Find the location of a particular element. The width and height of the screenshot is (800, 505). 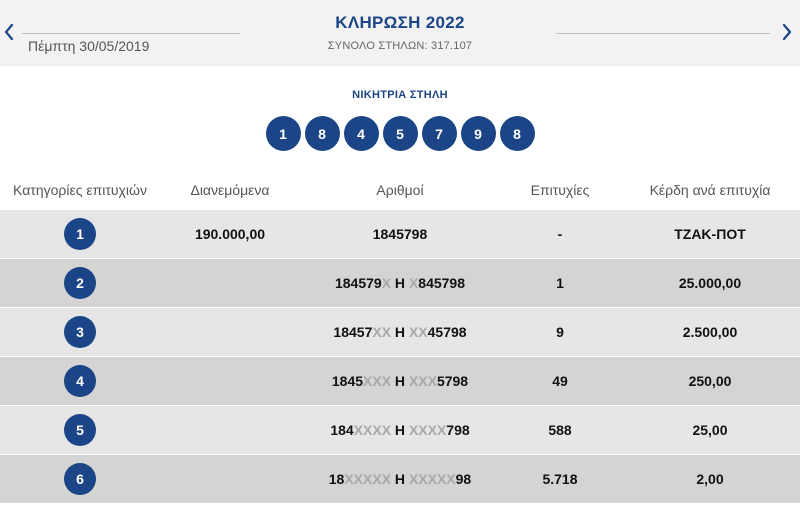

table-row: 4 1845 XXX Η XXX 5798 49 250,00 is located at coordinates (400, 381).